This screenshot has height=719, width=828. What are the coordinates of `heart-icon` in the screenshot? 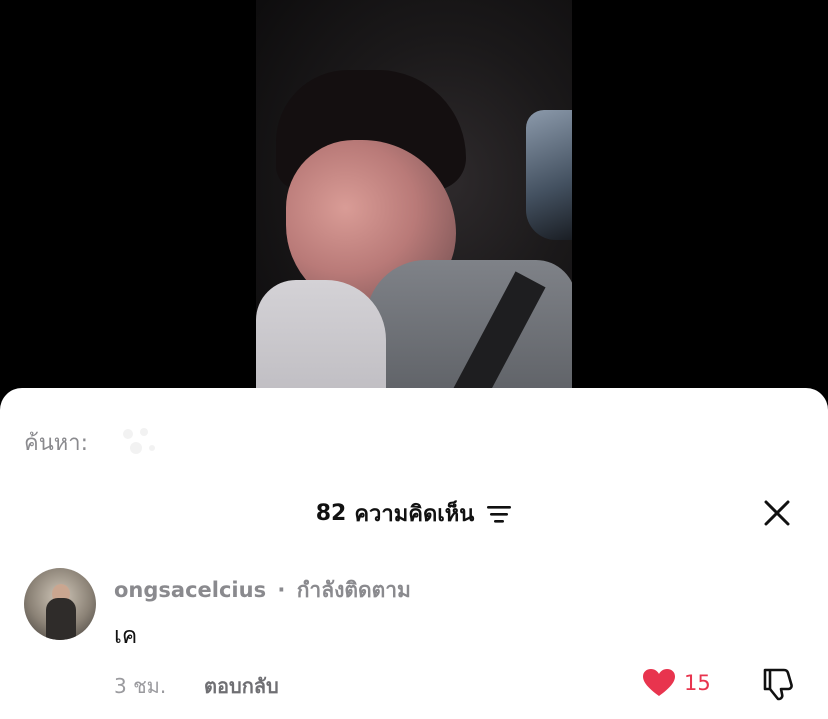 It's located at (659, 682).